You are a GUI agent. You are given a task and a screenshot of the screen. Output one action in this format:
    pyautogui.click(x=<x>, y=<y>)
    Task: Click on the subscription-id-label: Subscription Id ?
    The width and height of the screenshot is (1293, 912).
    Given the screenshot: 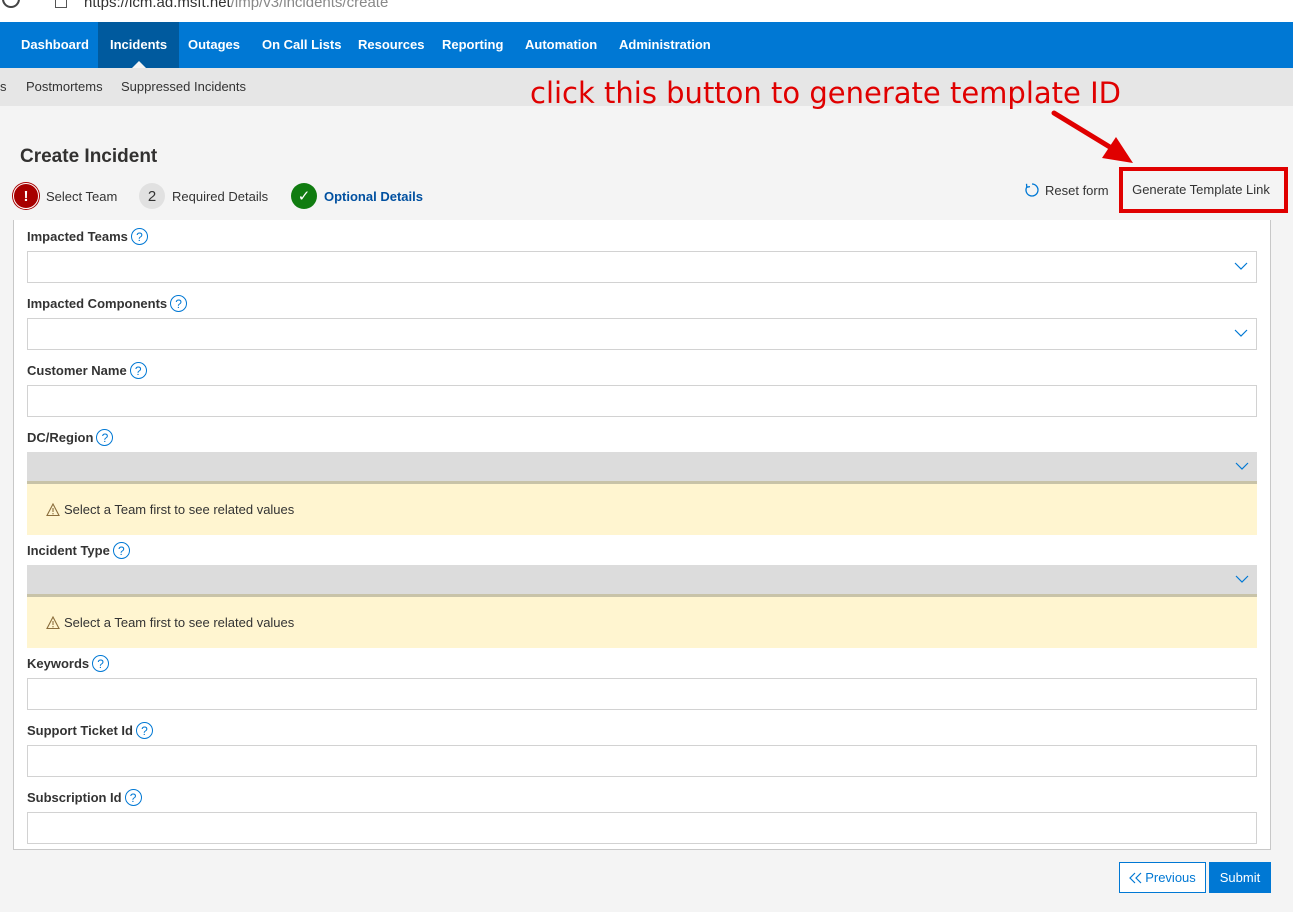 What is the action you would take?
    pyautogui.click(x=84, y=797)
    